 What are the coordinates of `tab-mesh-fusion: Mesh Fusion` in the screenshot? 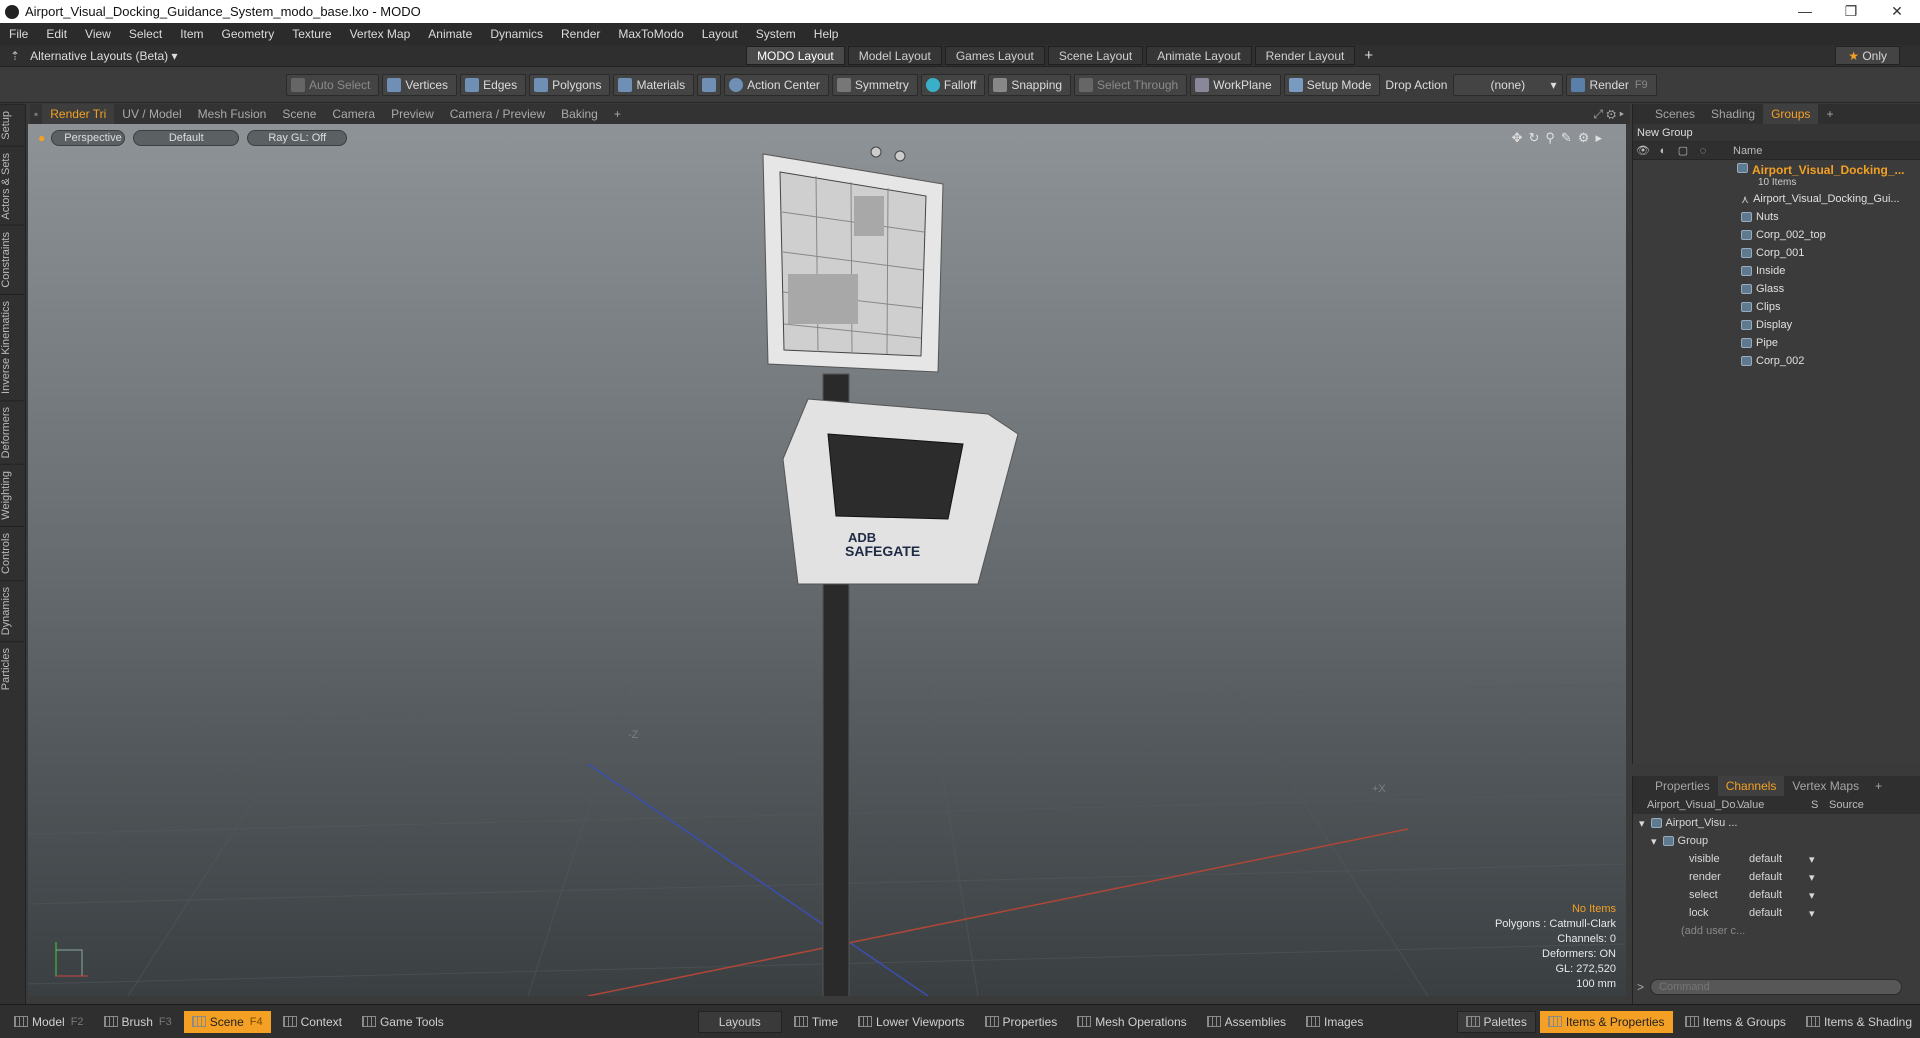 It's located at (232, 114).